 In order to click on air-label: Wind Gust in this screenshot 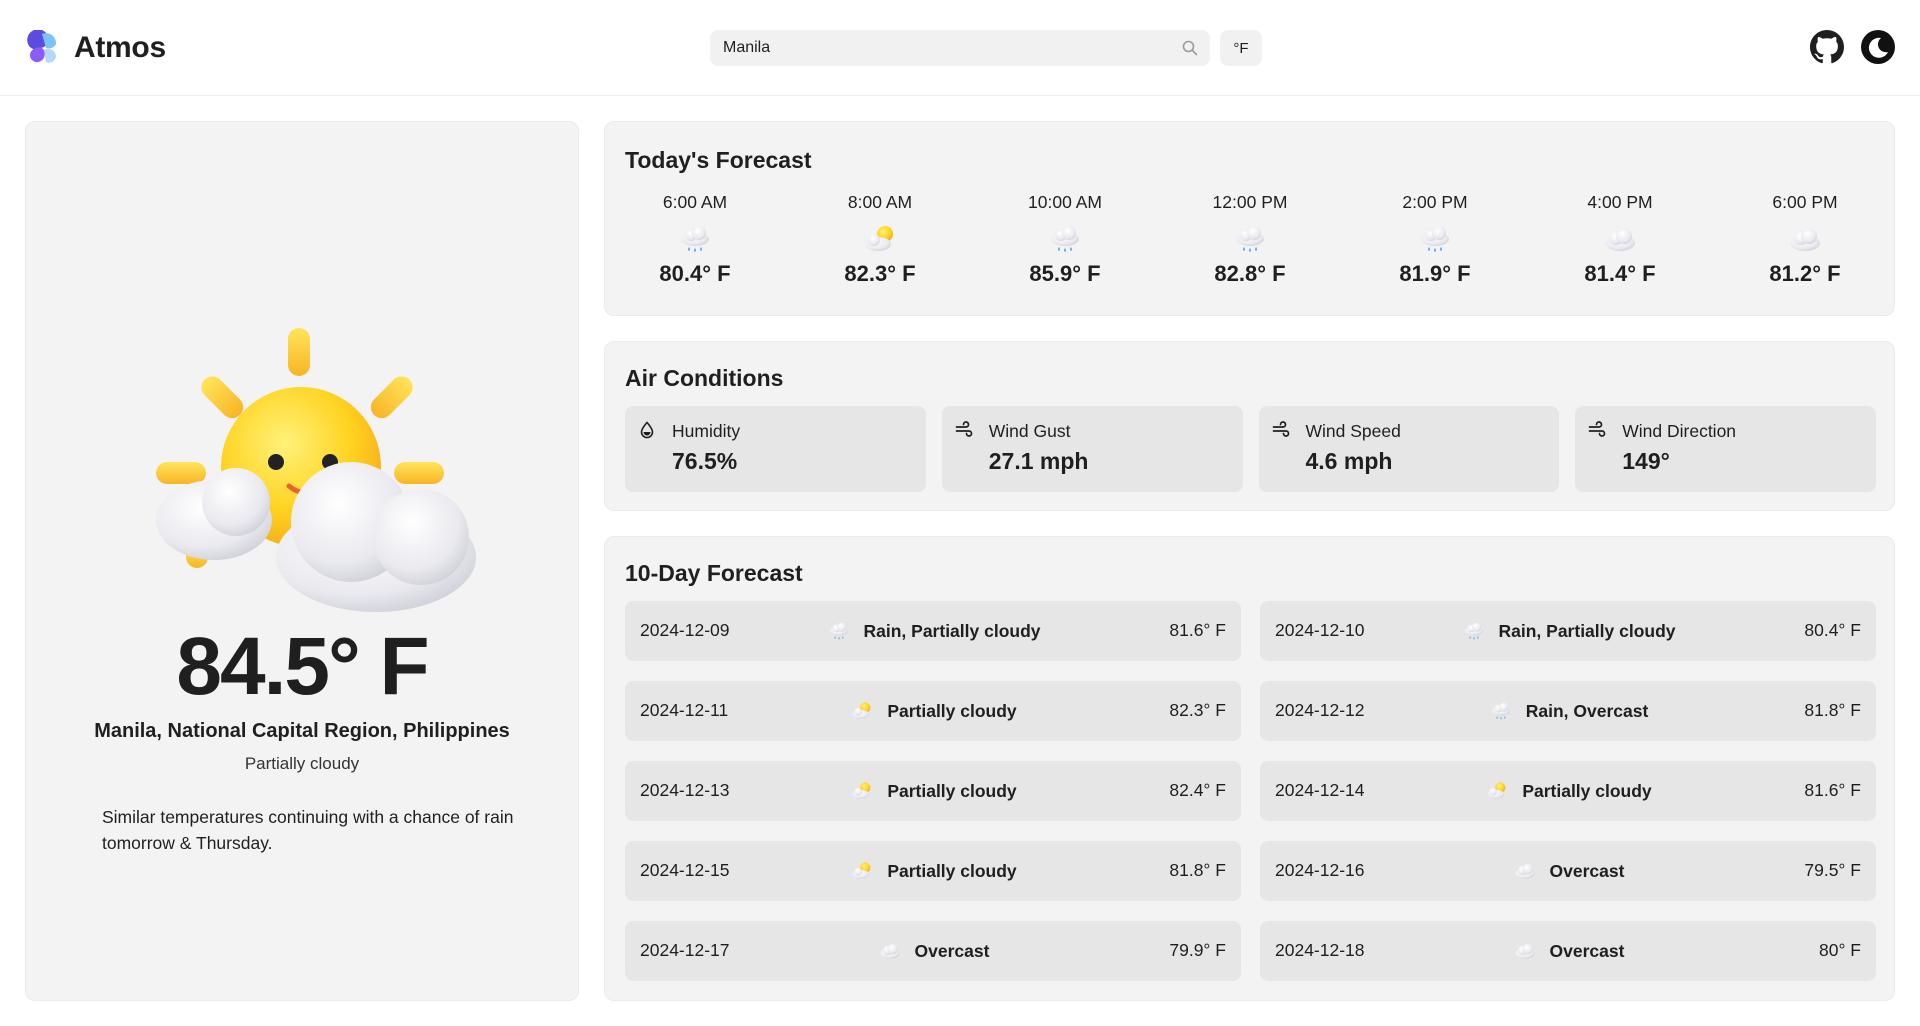, I will do `click(1029, 431)`.